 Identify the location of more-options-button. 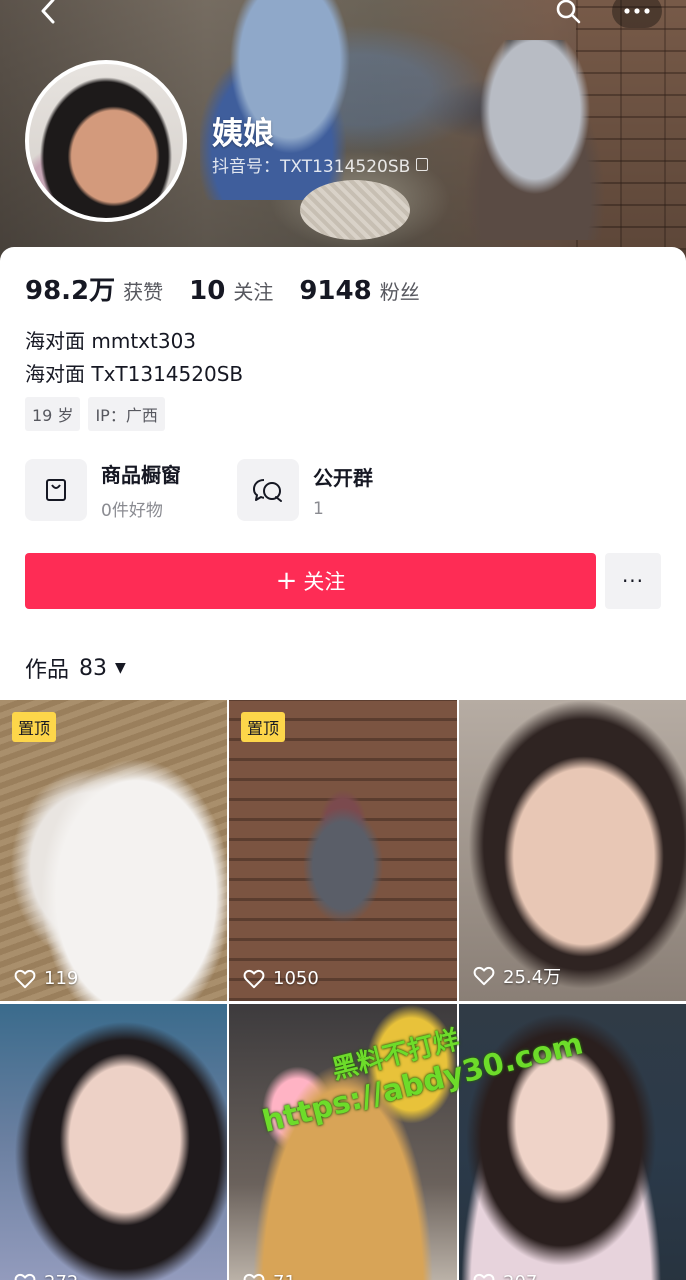
(637, 14).